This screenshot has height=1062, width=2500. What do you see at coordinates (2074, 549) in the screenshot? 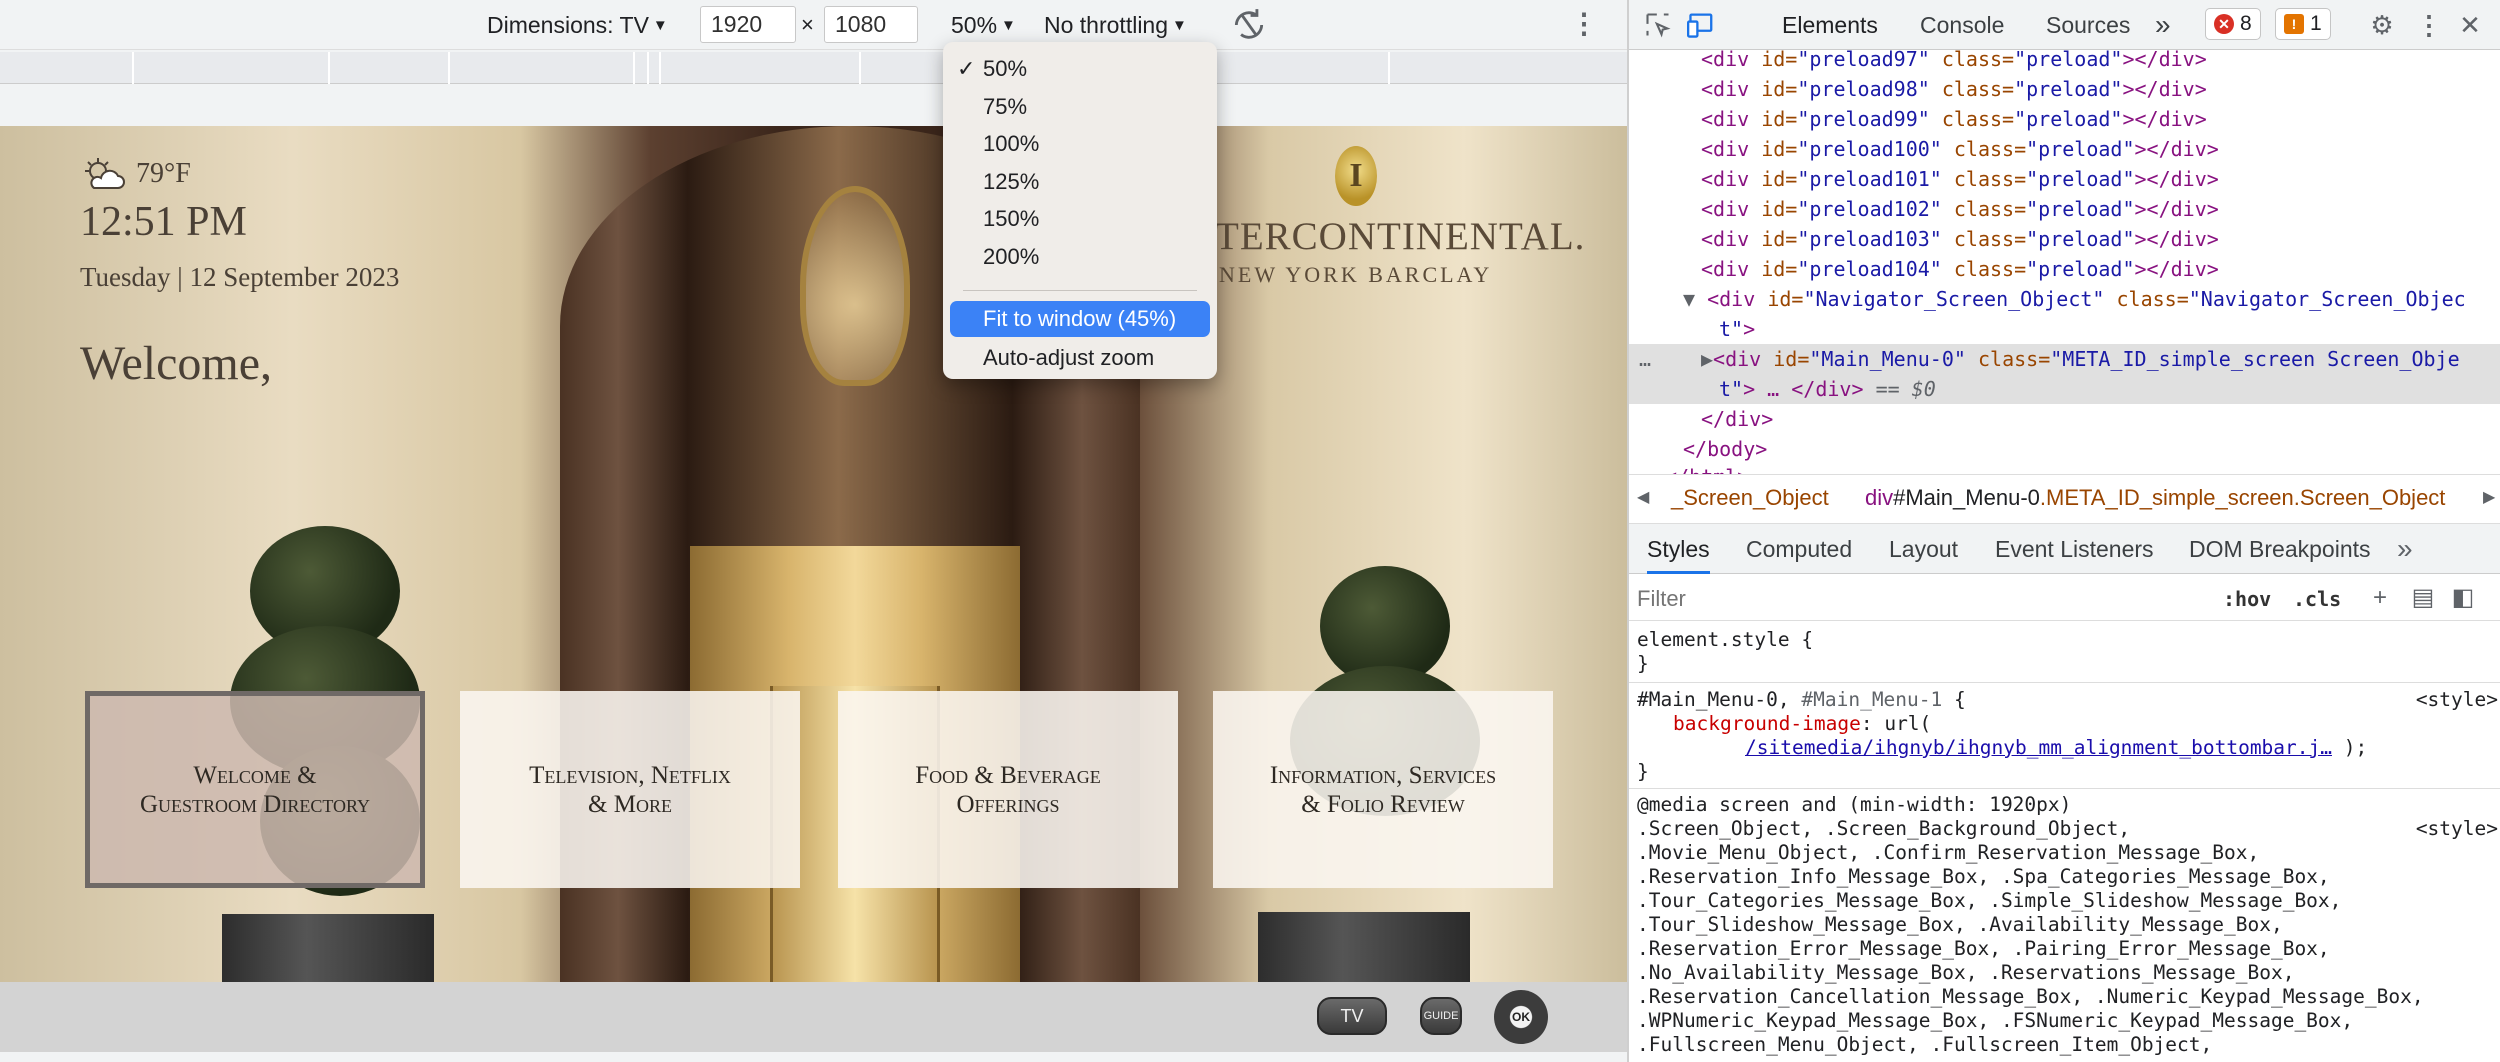
I see `tab-event-listeners: Event Listeners` at bounding box center [2074, 549].